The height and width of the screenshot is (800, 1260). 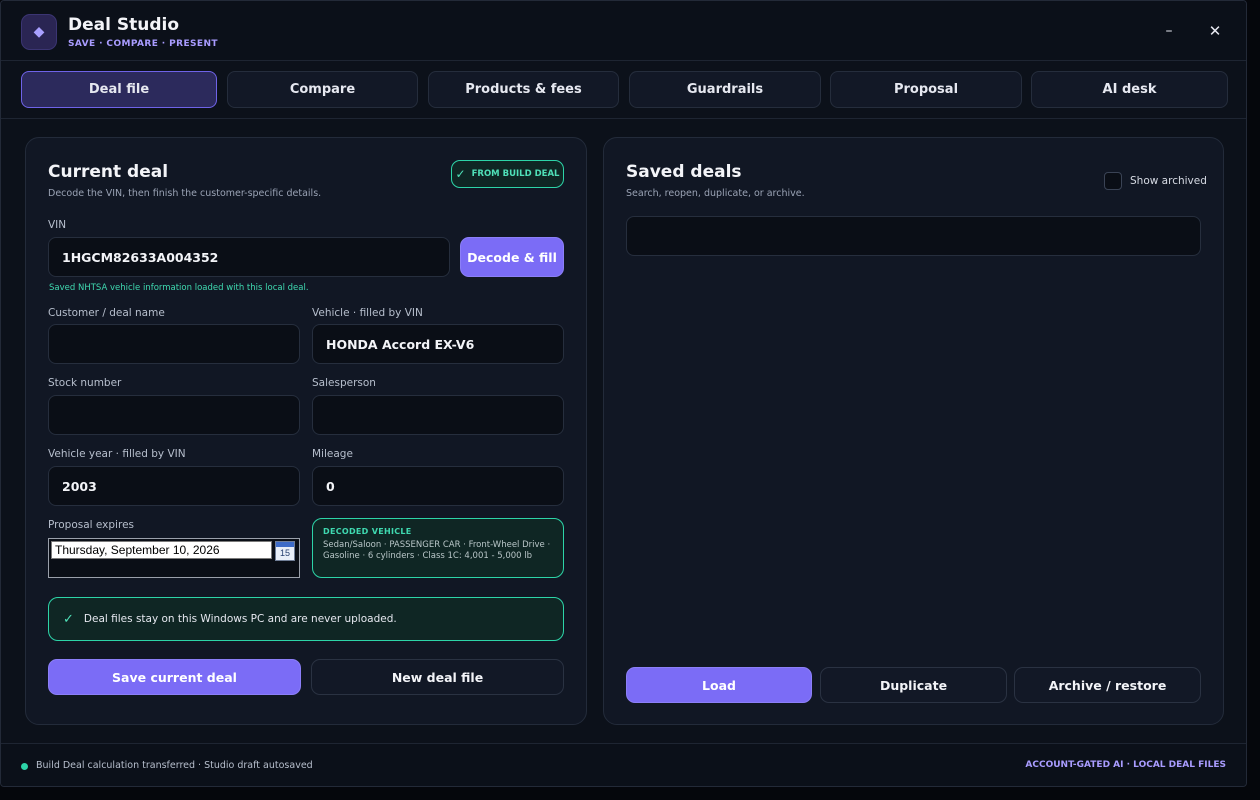 What do you see at coordinates (913, 236) in the screenshot?
I see `saved-deals-search` at bounding box center [913, 236].